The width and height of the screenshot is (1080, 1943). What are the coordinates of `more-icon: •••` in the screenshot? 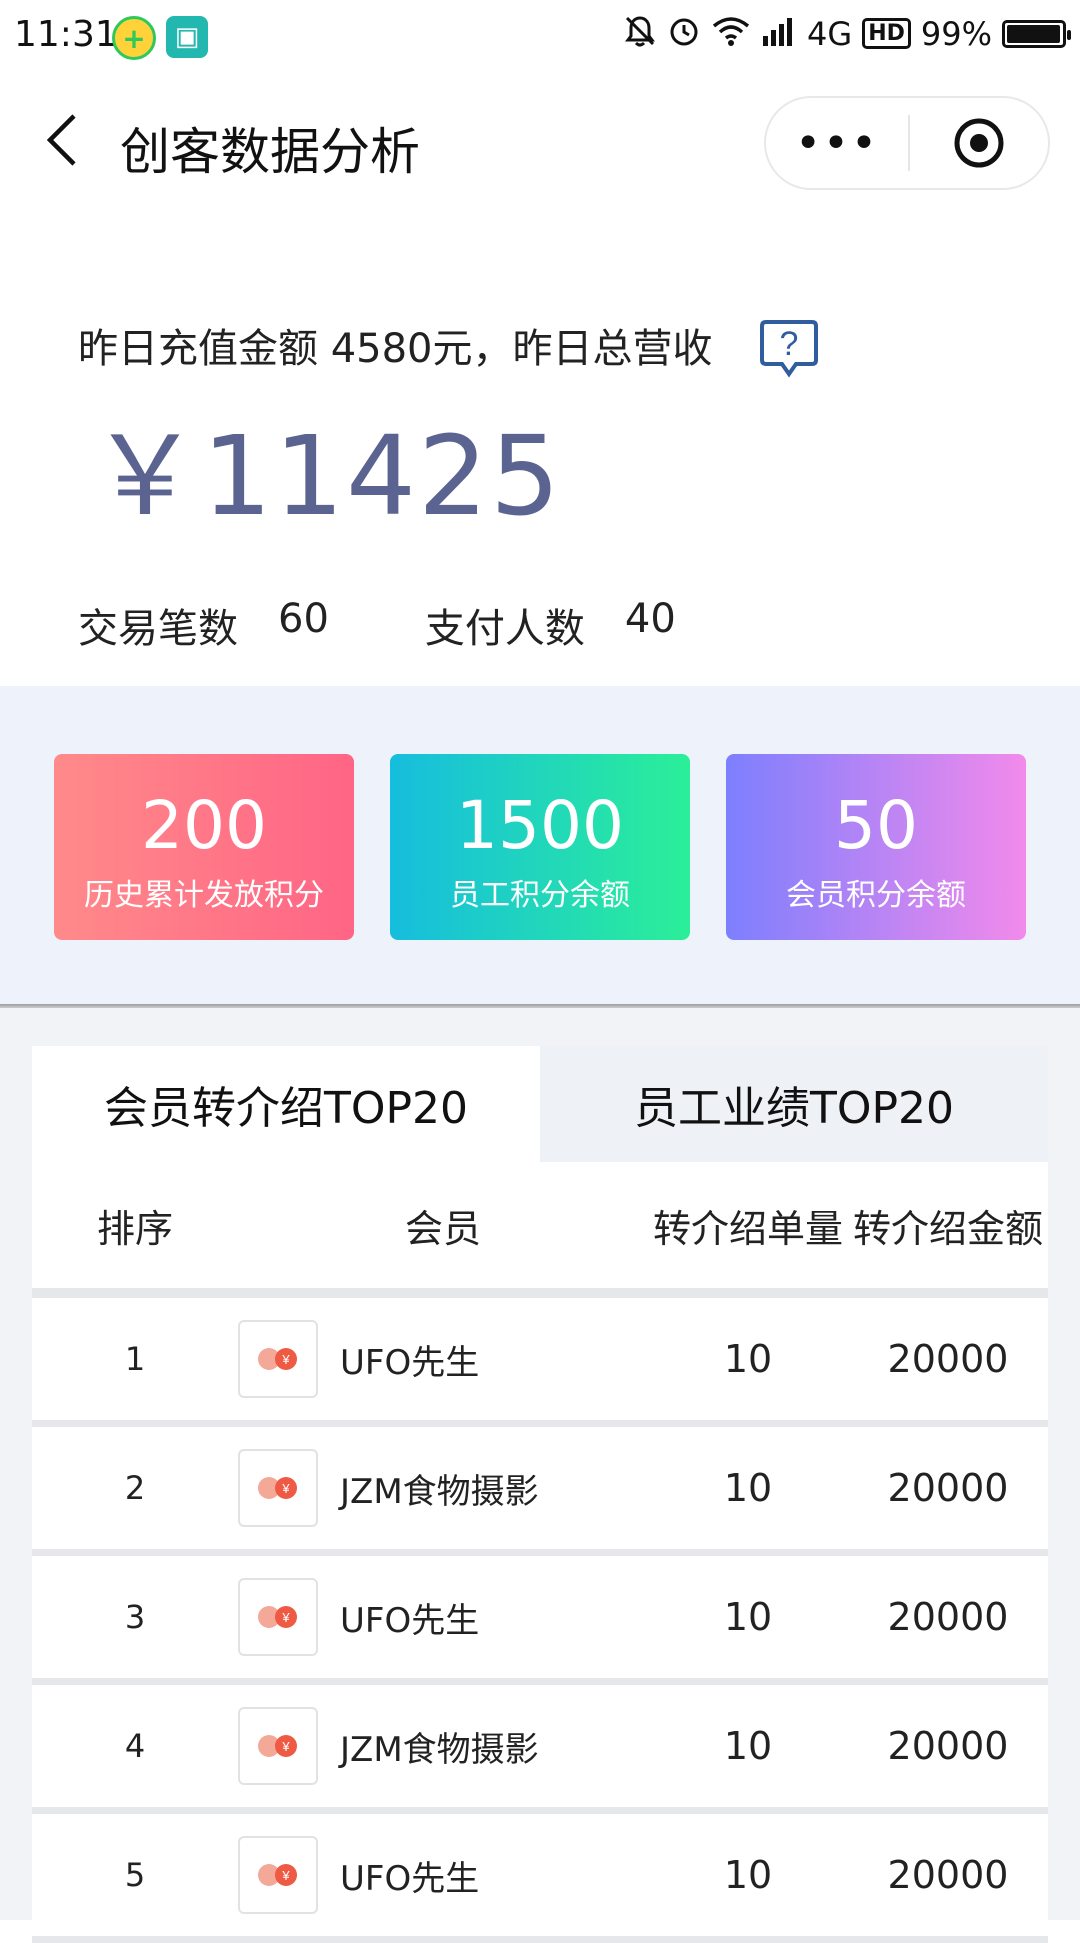 It's located at (837, 143).